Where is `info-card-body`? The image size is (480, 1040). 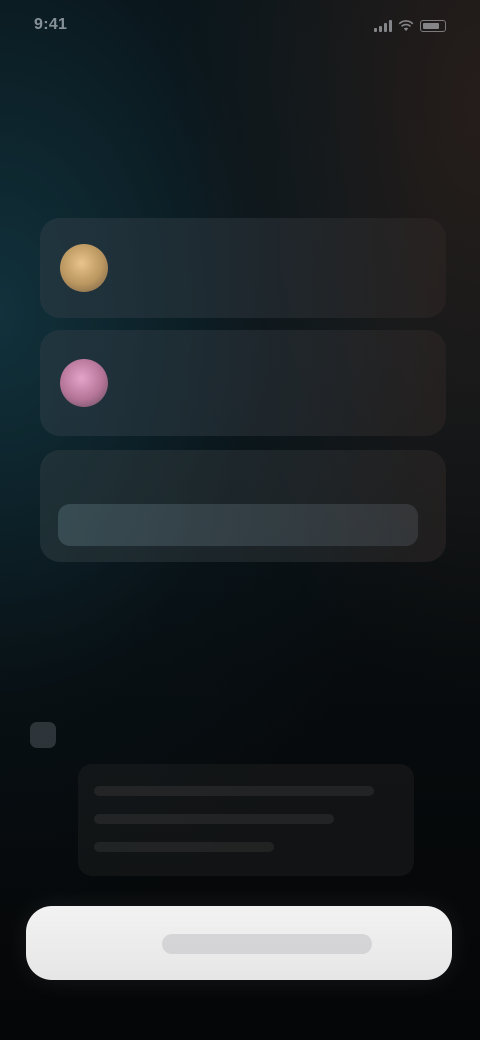 info-card-body is located at coordinates (238, 525).